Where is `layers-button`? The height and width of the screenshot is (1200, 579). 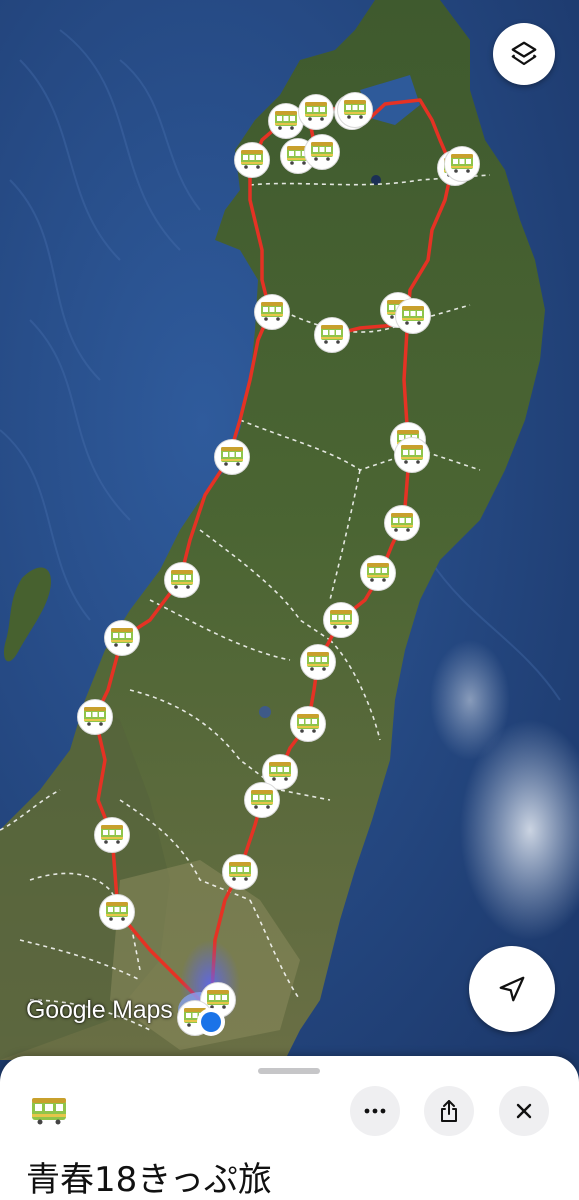 layers-button is located at coordinates (524, 54).